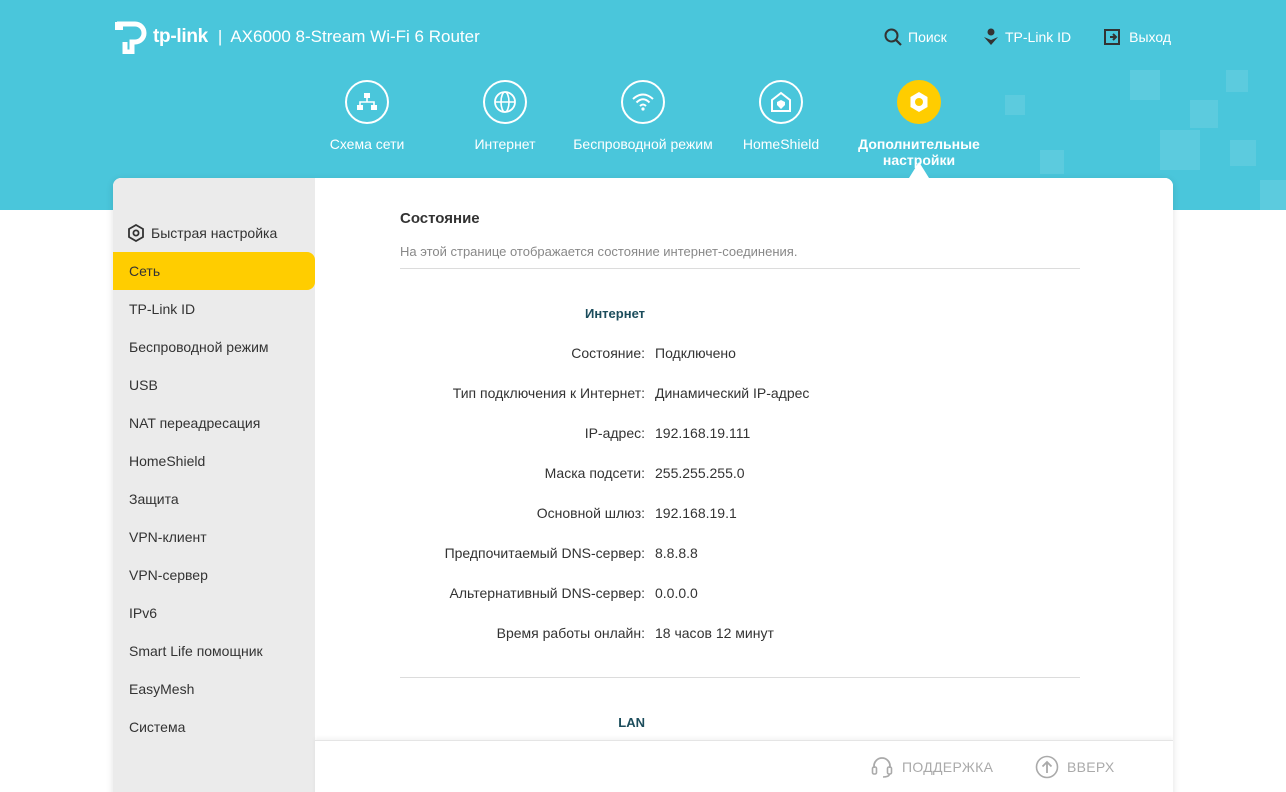 The width and height of the screenshot is (1286, 792). I want to click on uptime-row: Время работы онлайн: 18 часов 12 минут, so click(740, 635).